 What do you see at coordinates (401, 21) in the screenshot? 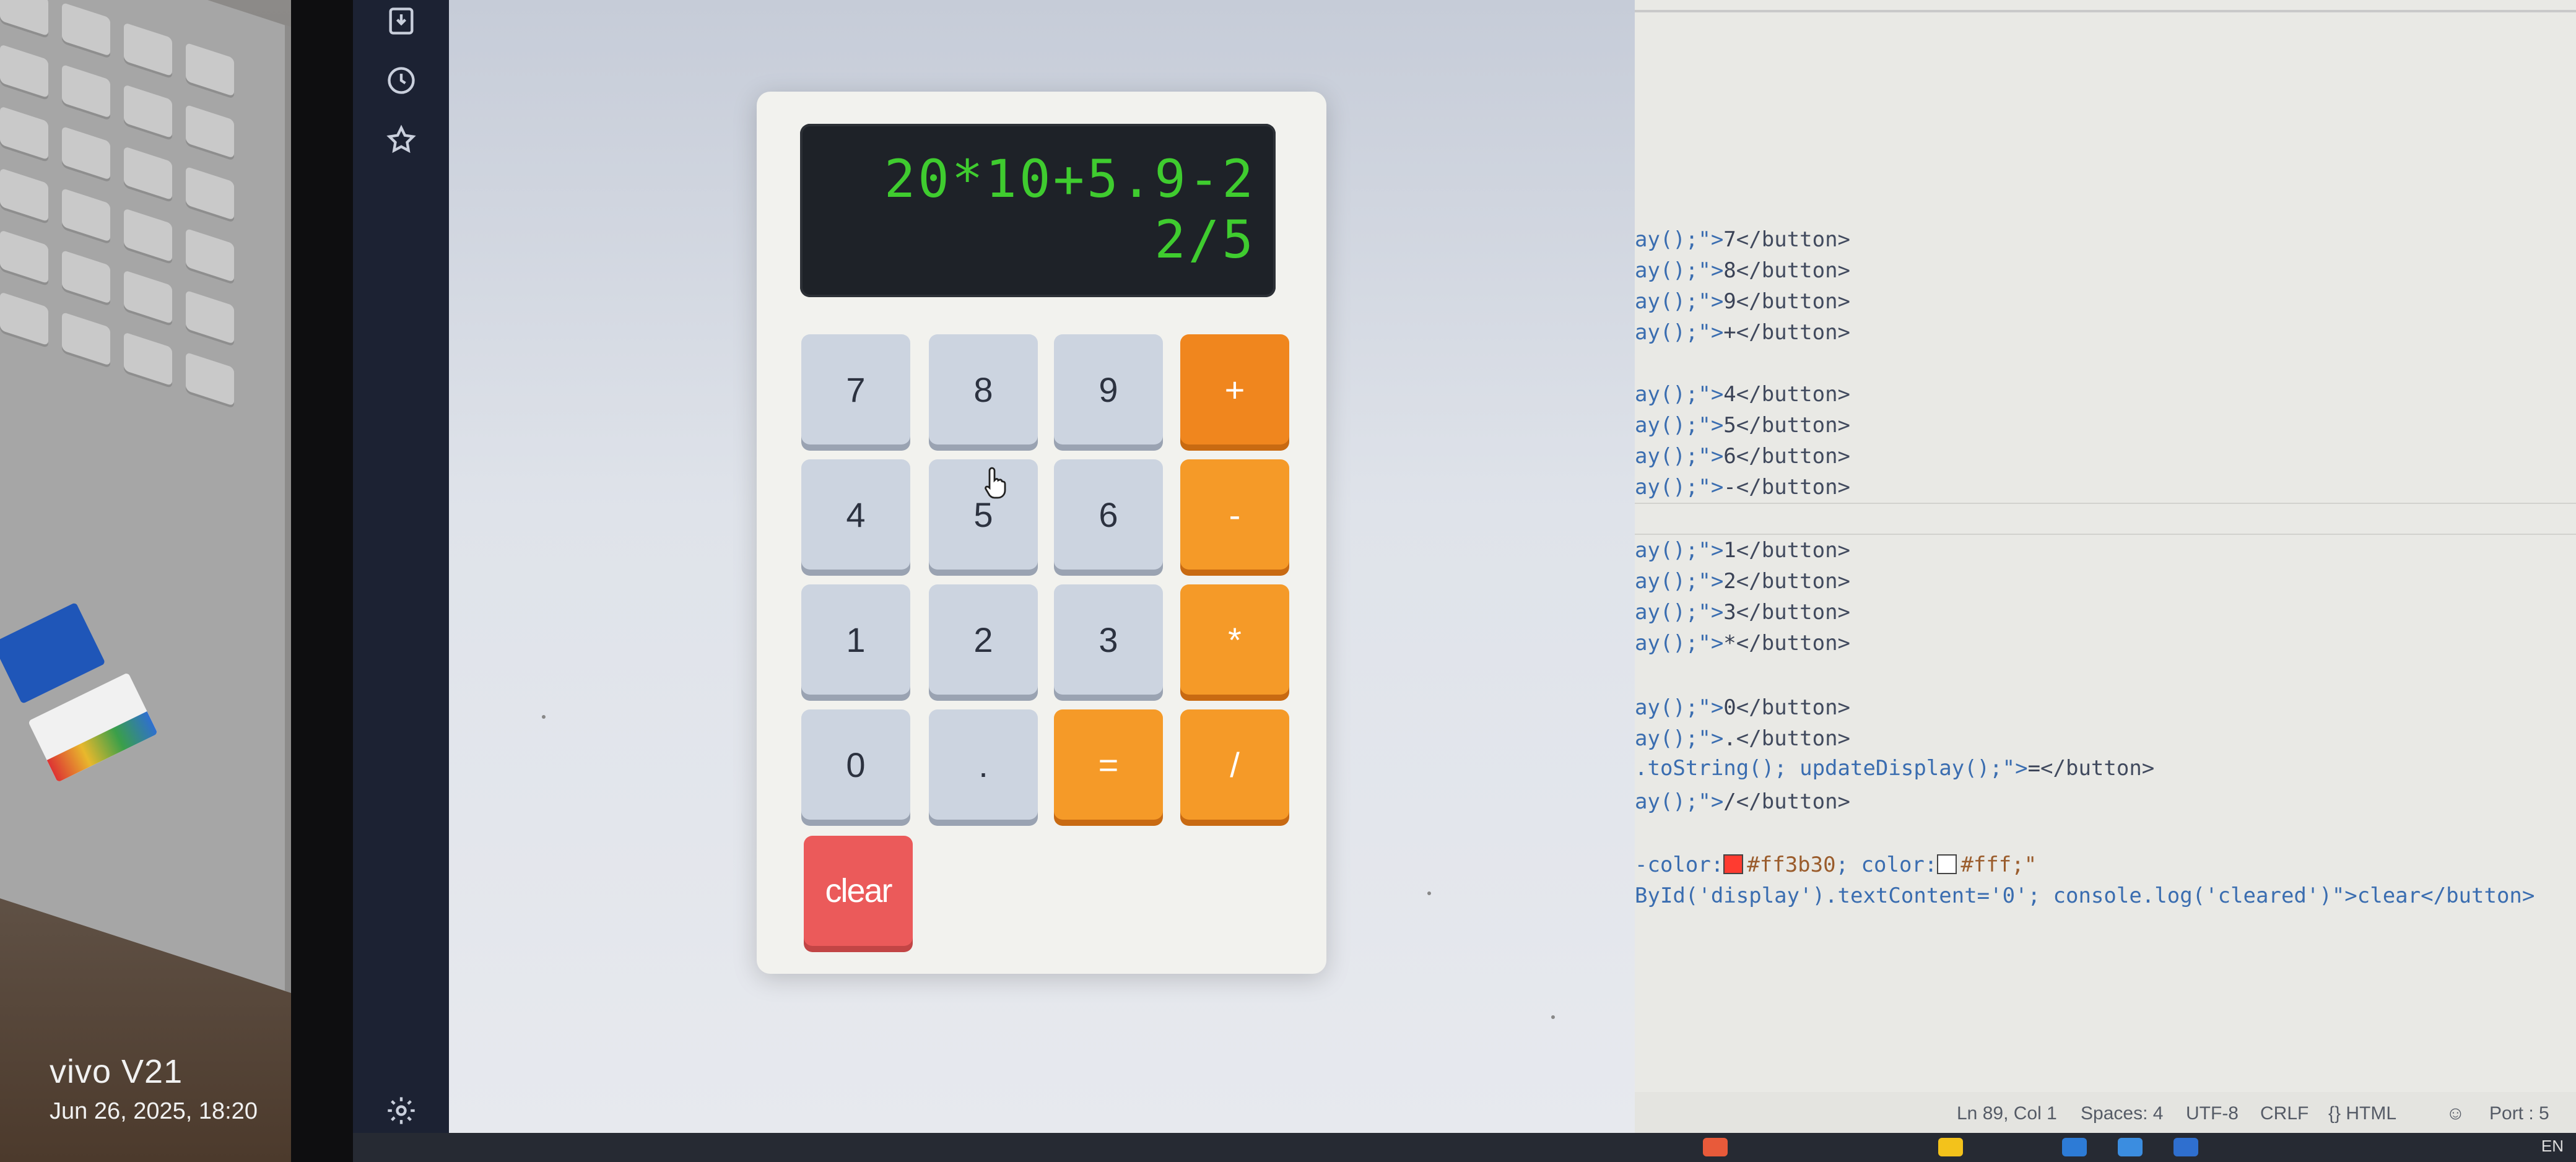
I see `save-download-icon` at bounding box center [401, 21].